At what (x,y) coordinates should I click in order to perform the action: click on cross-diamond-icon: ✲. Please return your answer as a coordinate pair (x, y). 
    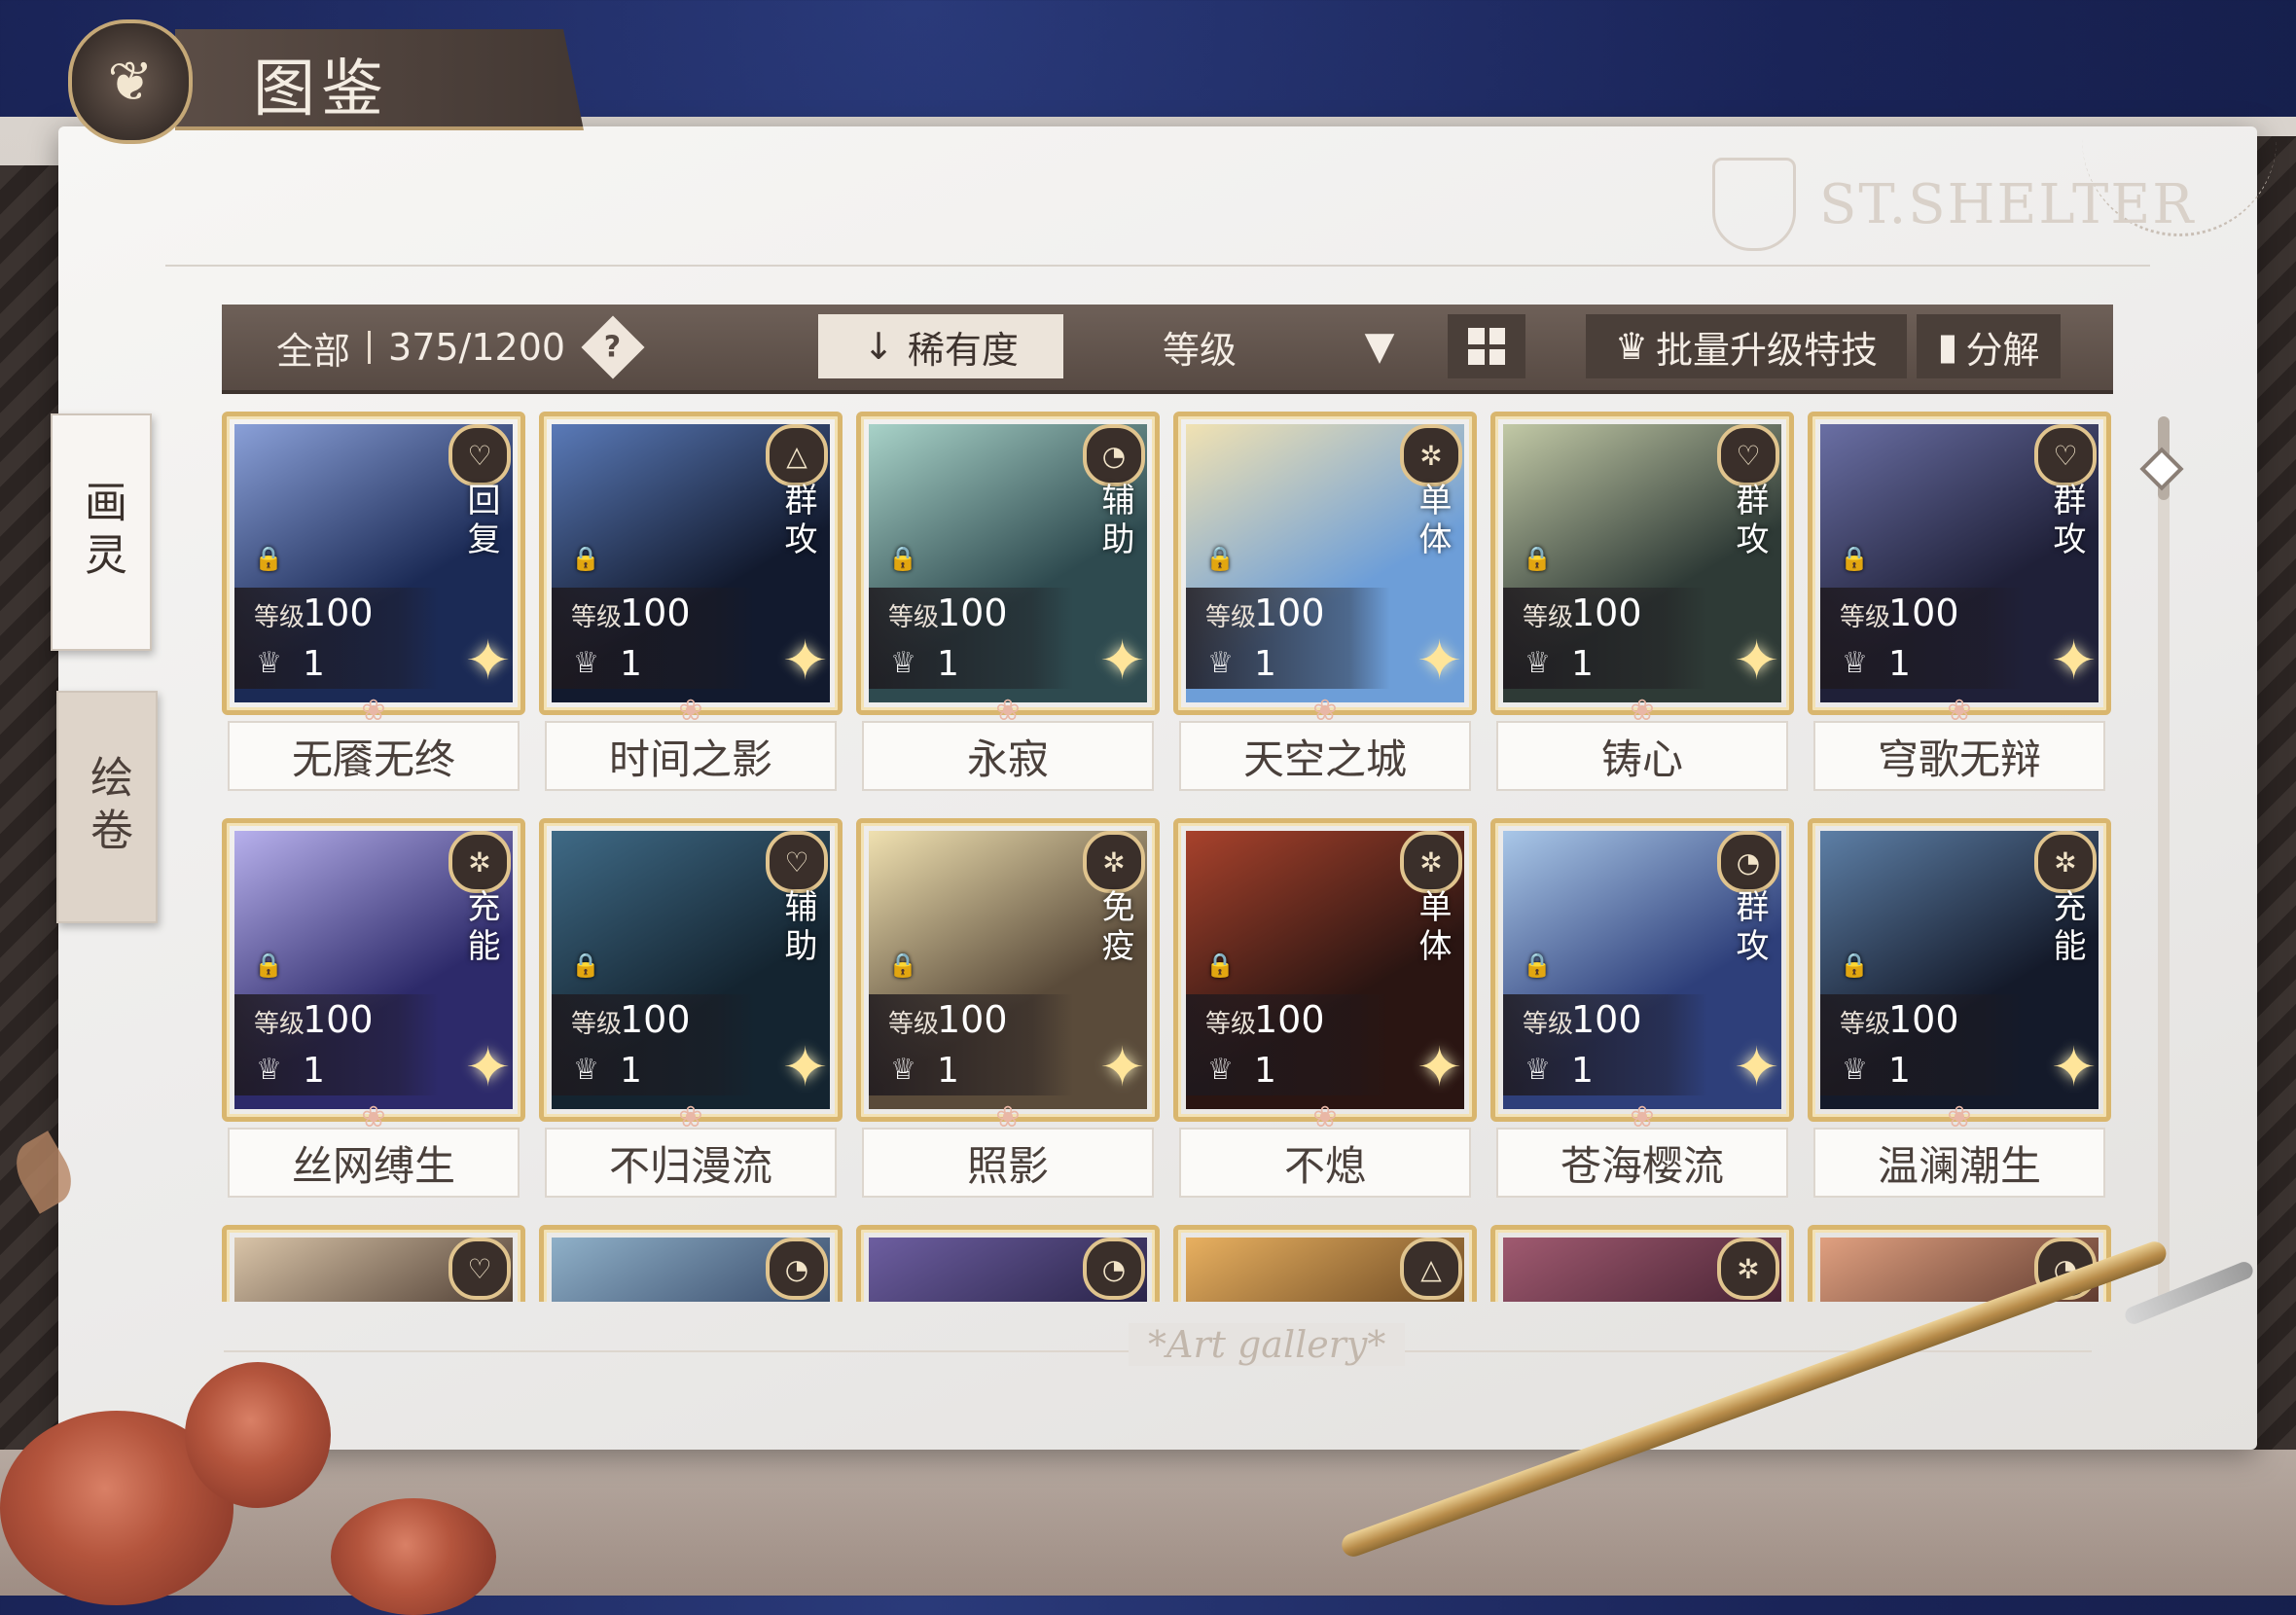
    Looking at the image, I should click on (1431, 455).